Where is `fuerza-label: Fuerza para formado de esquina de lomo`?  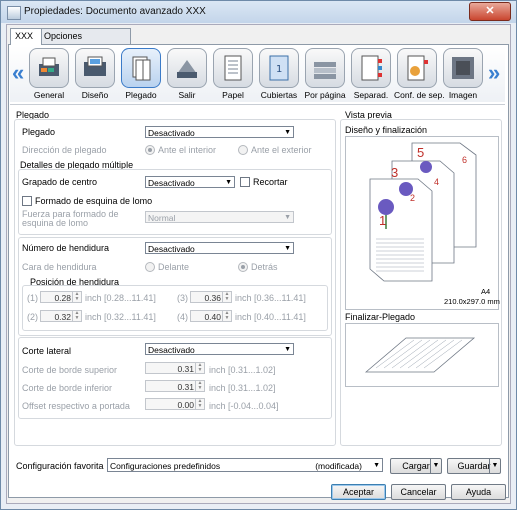 fuerza-label: Fuerza para formado de esquina de lomo is located at coordinates (70, 219).